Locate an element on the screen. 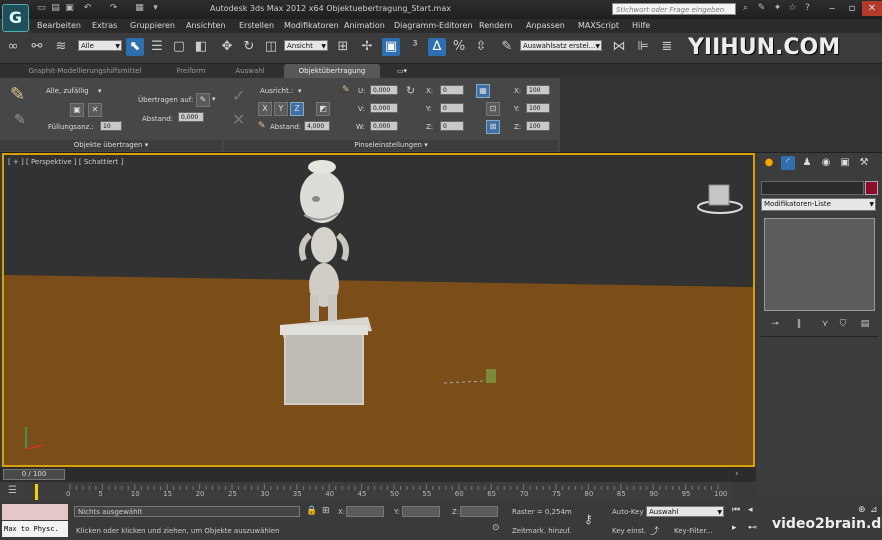 The image size is (882, 540). w-input: 0,000 is located at coordinates (384, 126).